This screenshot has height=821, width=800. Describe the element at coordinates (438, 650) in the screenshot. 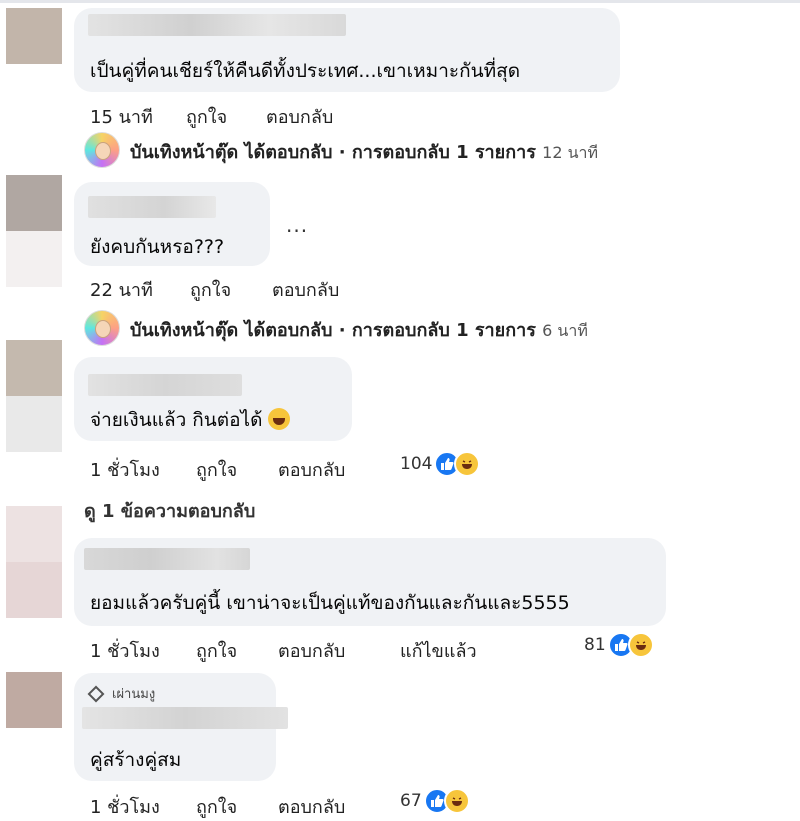

I see `edited-label: แก้ไขแล้ว` at that location.